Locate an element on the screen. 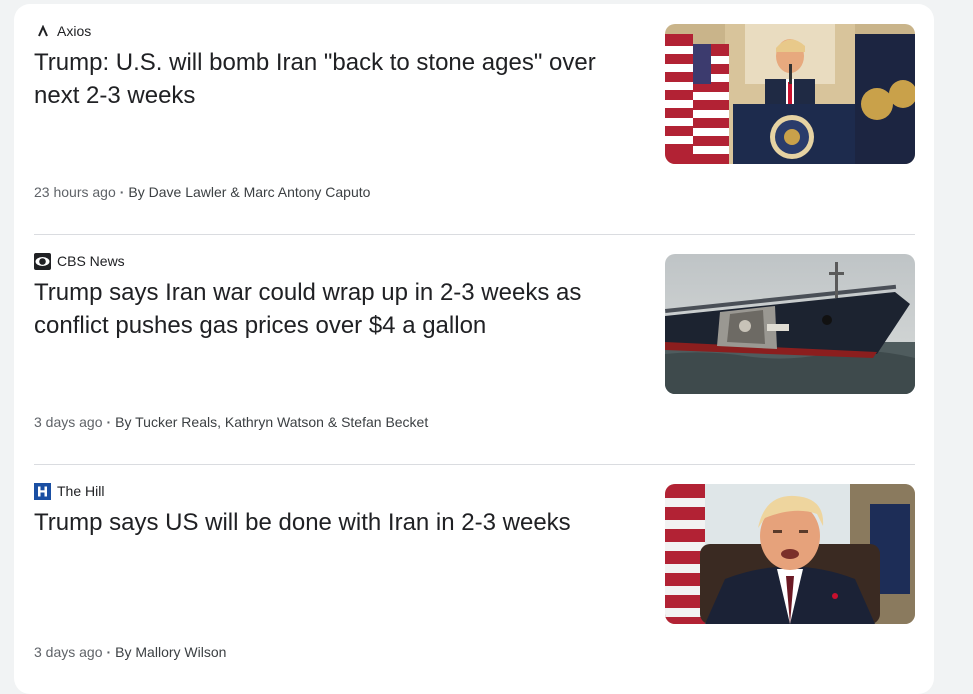 The image size is (973, 694). article-byline: By Dave Lawler & Marc Antony Caputo is located at coordinates (249, 192).